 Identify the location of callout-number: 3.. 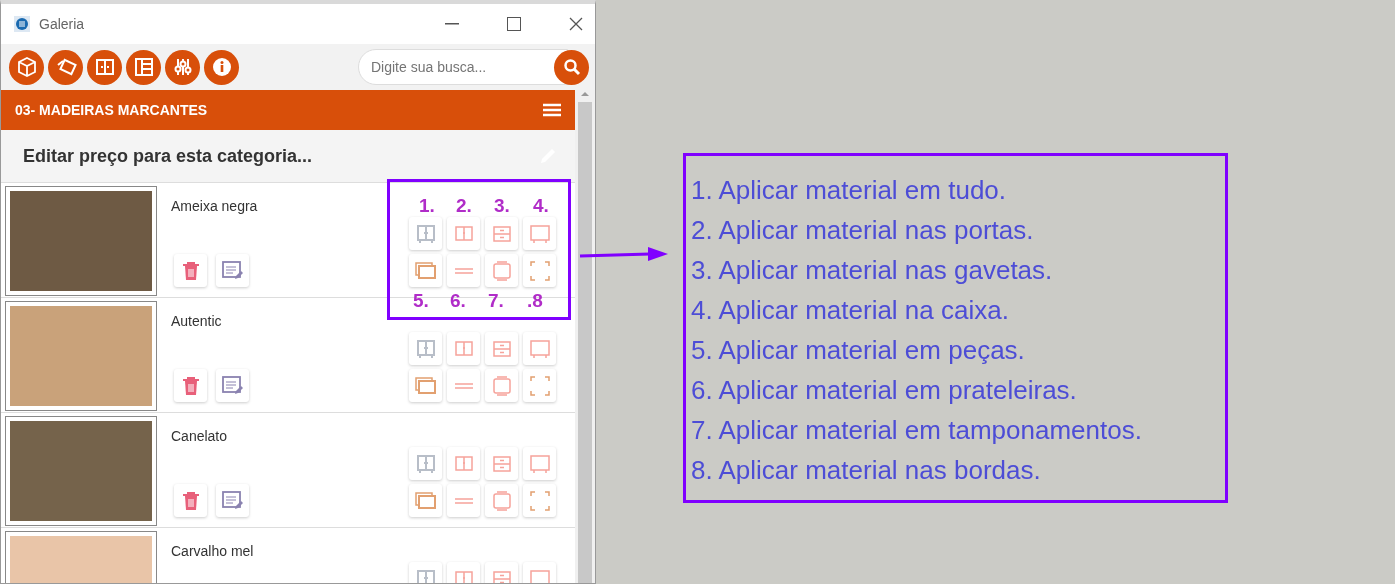
(502, 206).